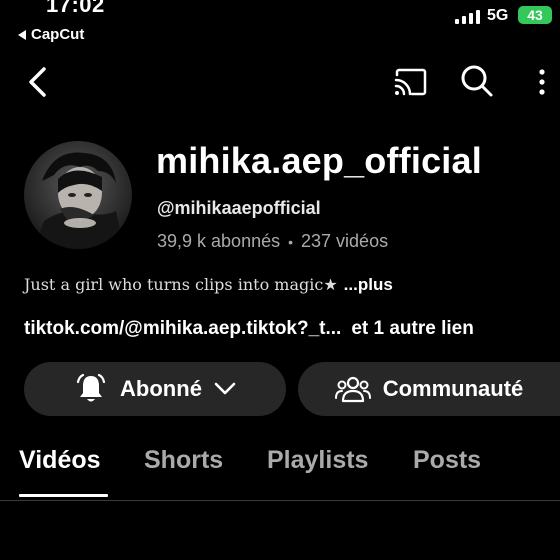 This screenshot has height=560, width=560. Describe the element at coordinates (352, 389) in the screenshot. I see `community-icon` at that location.